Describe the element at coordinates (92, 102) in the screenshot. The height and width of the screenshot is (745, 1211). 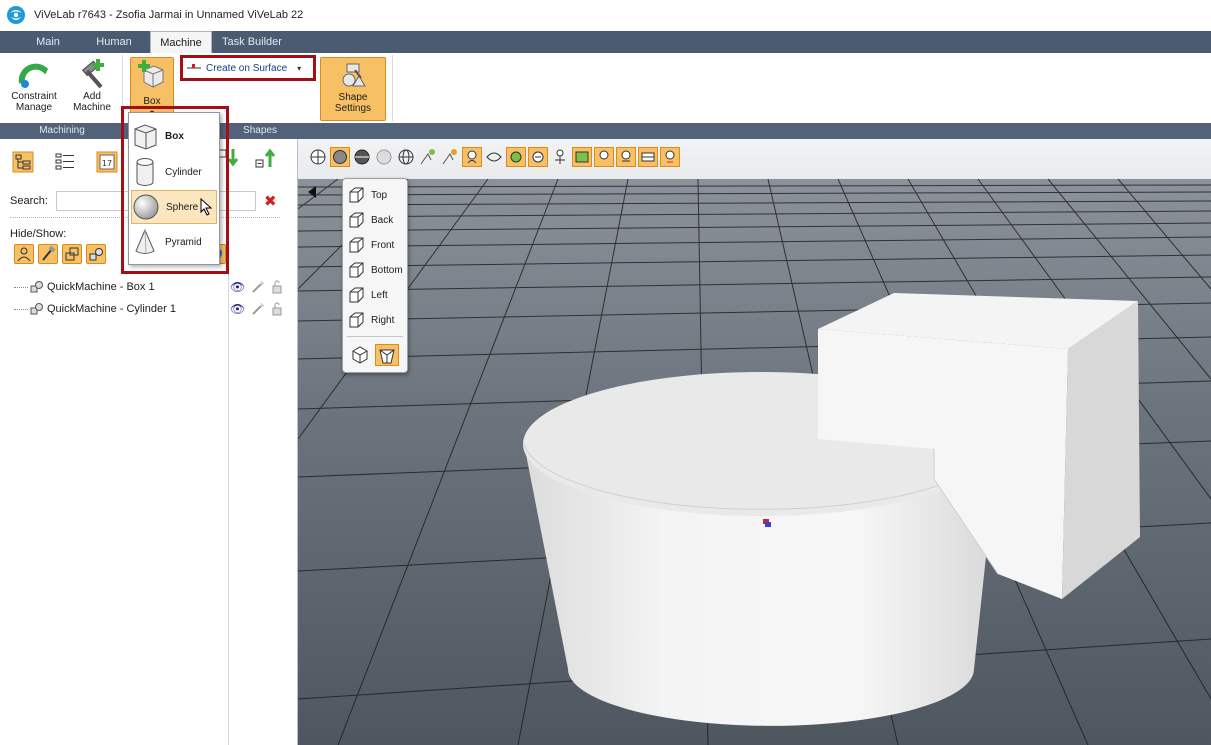
I see `add-machine-label: Add Machine` at that location.